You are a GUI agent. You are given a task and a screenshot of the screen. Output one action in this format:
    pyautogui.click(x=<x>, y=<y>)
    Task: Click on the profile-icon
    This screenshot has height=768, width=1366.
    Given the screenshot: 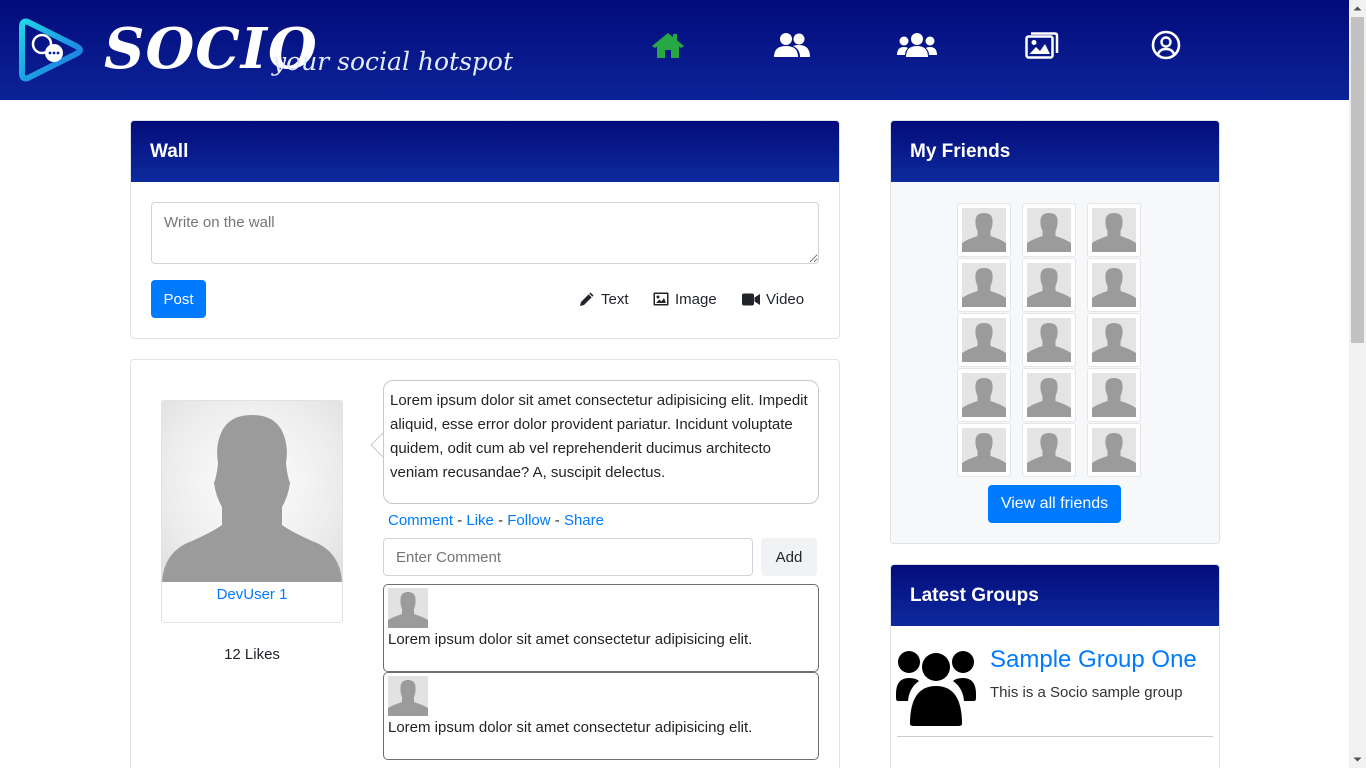 What is the action you would take?
    pyautogui.click(x=1166, y=45)
    